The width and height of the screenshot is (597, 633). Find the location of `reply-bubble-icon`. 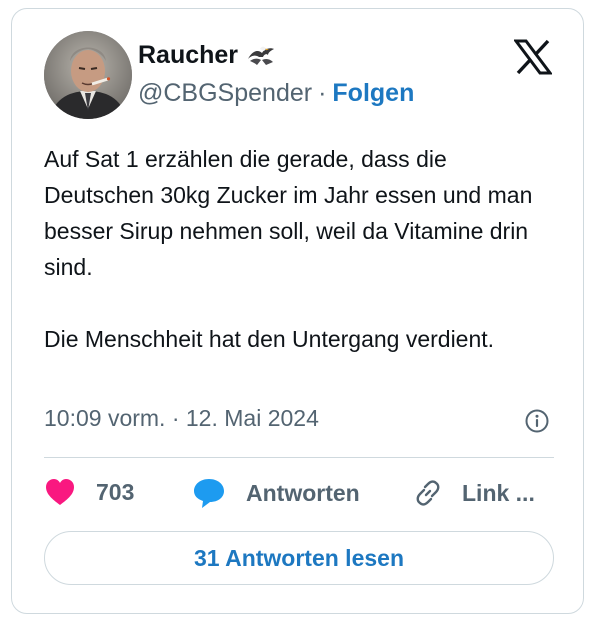

reply-bubble-icon is located at coordinates (209, 493).